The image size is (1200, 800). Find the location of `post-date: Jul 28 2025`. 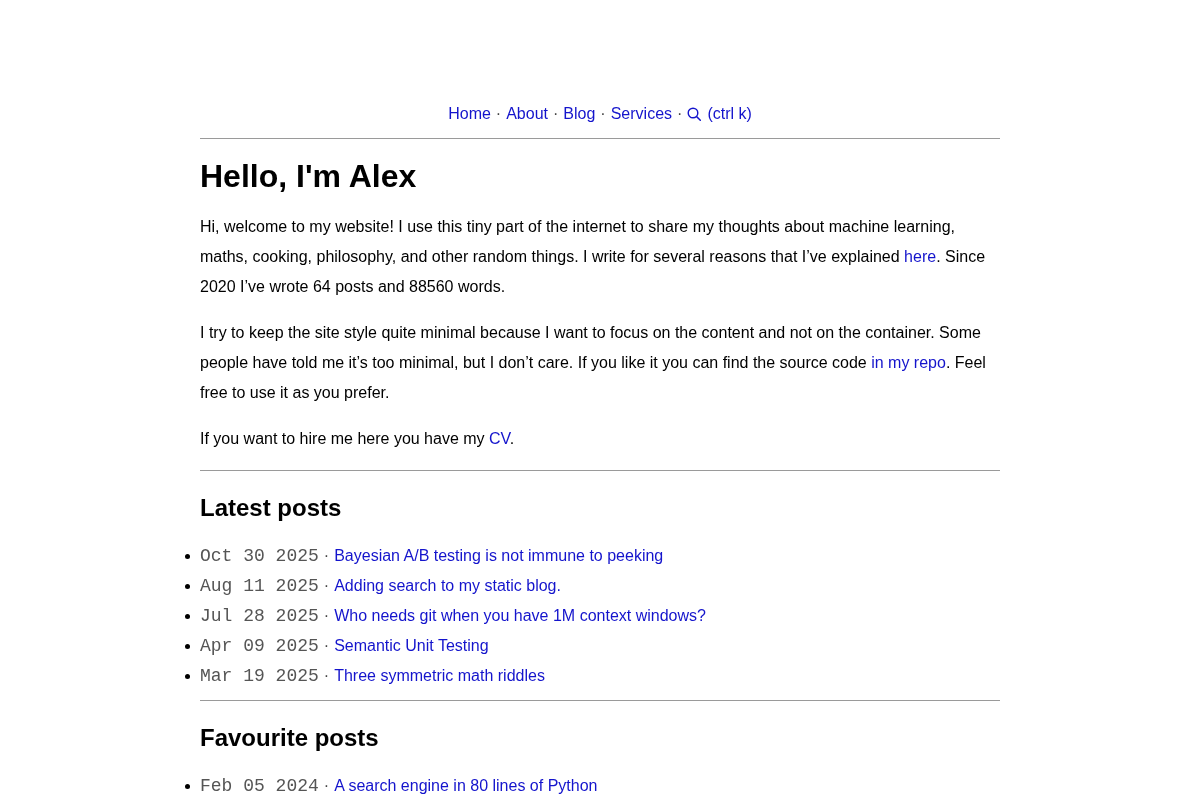

post-date: Jul 28 2025 is located at coordinates (259, 616).